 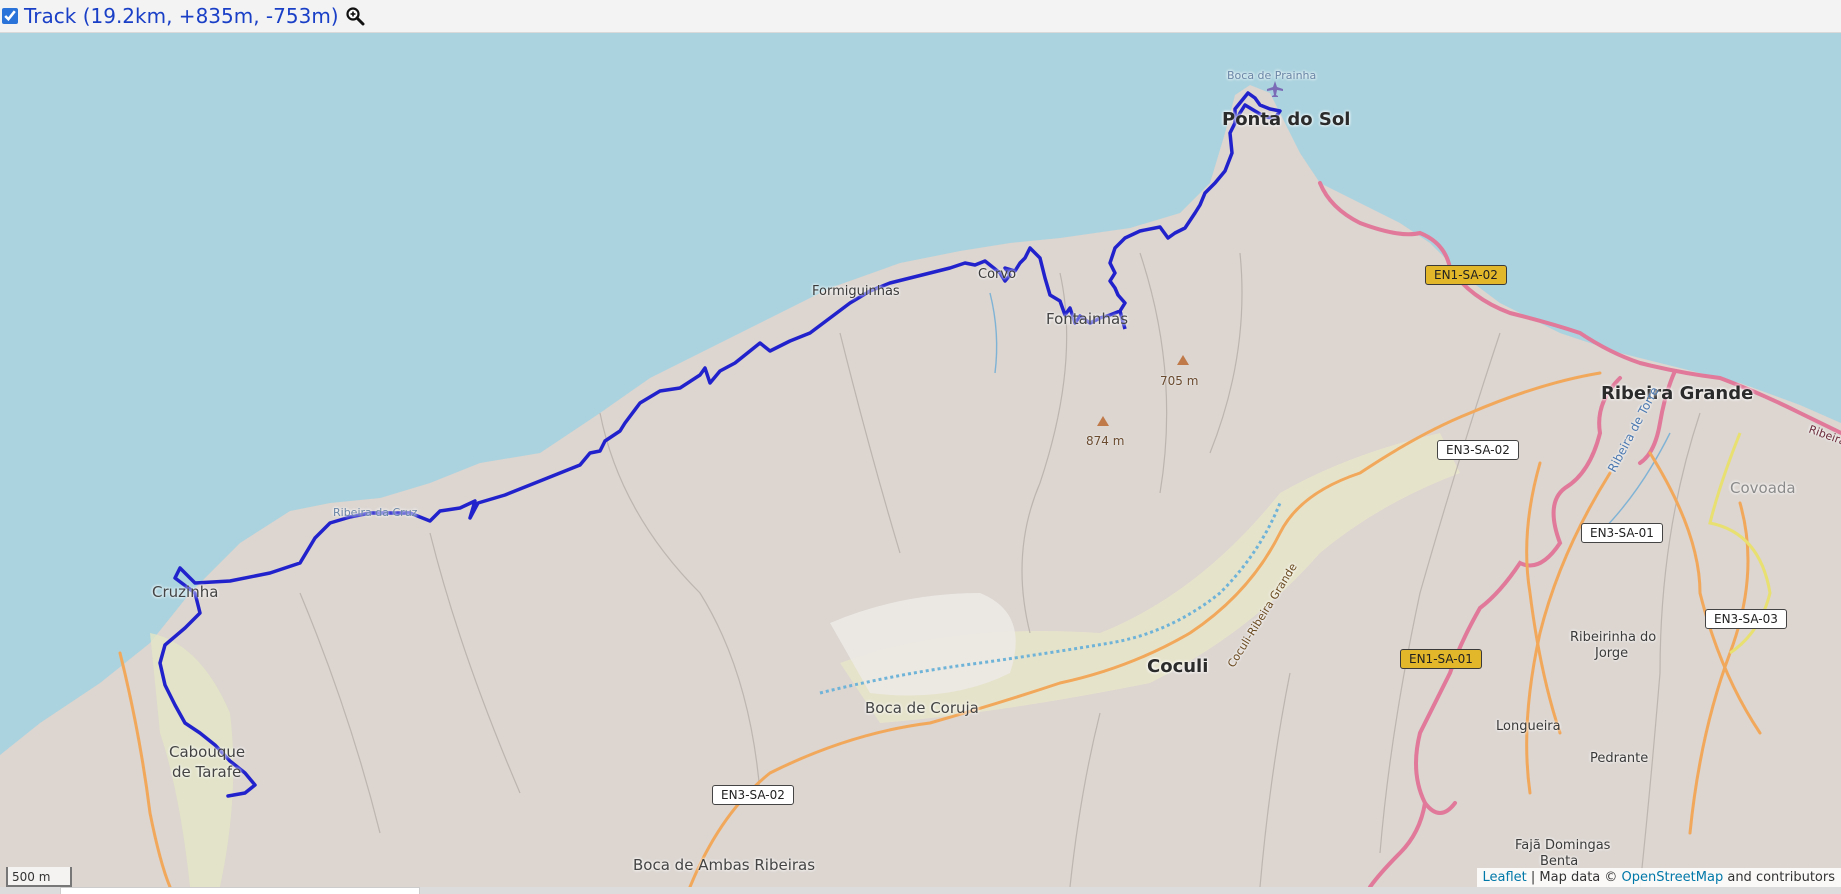 What do you see at coordinates (1563, 845) in the screenshot?
I see `place-faja-line1: Fajã Domingas` at bounding box center [1563, 845].